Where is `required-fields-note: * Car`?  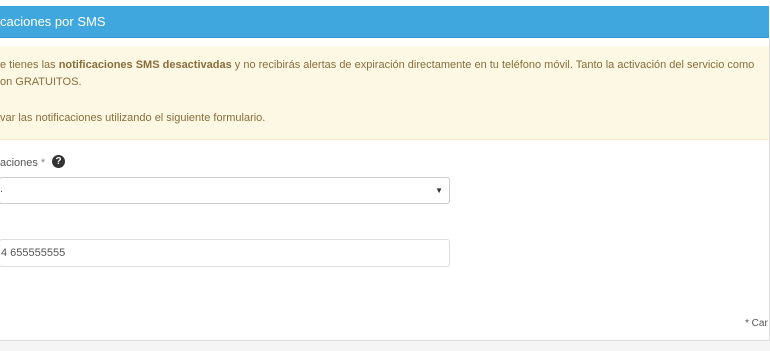
required-fields-note: * Car is located at coordinates (756, 323).